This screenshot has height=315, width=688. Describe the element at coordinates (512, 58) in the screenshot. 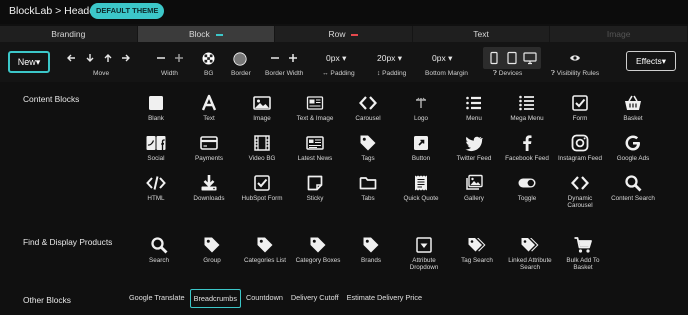

I see `tablet-icon` at that location.